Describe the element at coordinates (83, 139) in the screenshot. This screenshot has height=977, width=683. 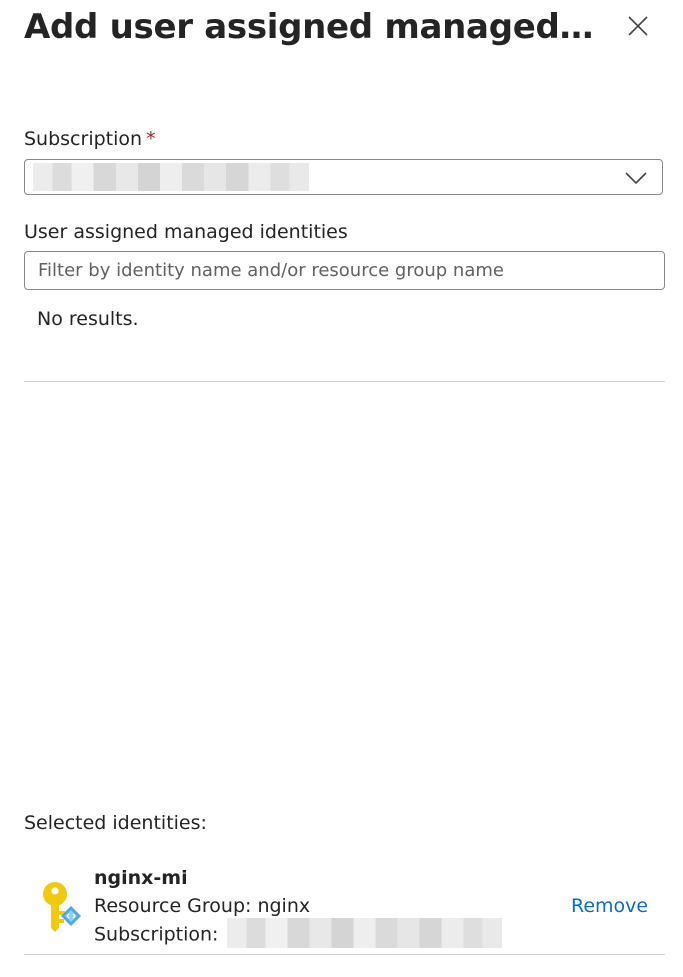
I see `subscription-label-text: Subscription` at that location.